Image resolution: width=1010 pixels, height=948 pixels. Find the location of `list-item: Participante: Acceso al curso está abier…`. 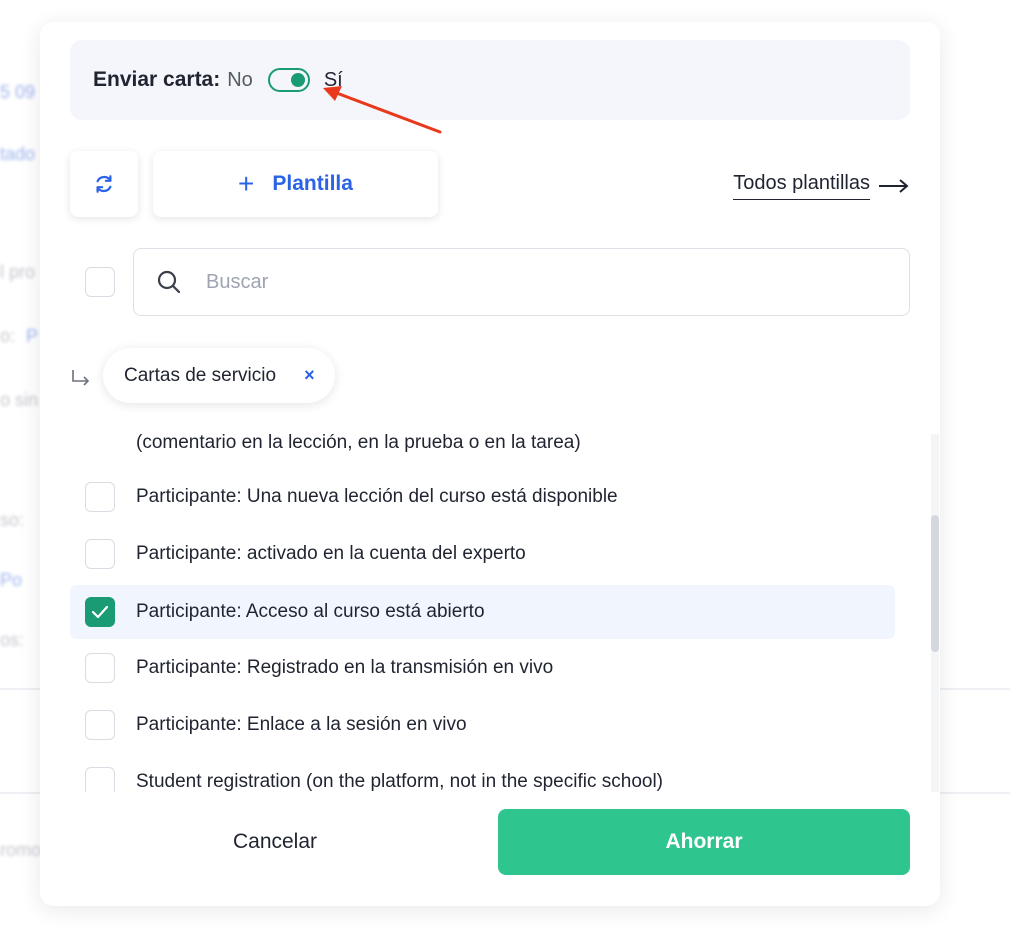

list-item: Participante: Acceso al curso está abier… is located at coordinates (482, 612).